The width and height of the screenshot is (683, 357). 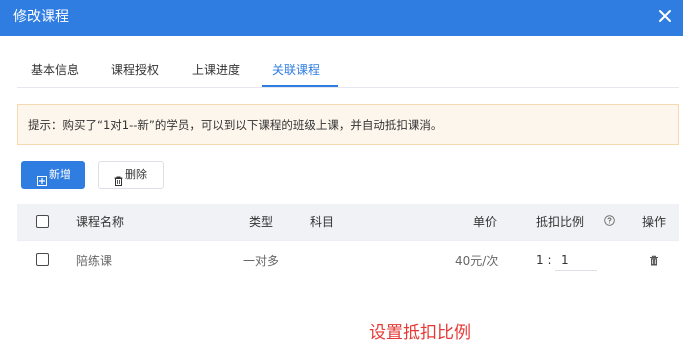 What do you see at coordinates (485, 222) in the screenshot?
I see `header-price: 单价` at bounding box center [485, 222].